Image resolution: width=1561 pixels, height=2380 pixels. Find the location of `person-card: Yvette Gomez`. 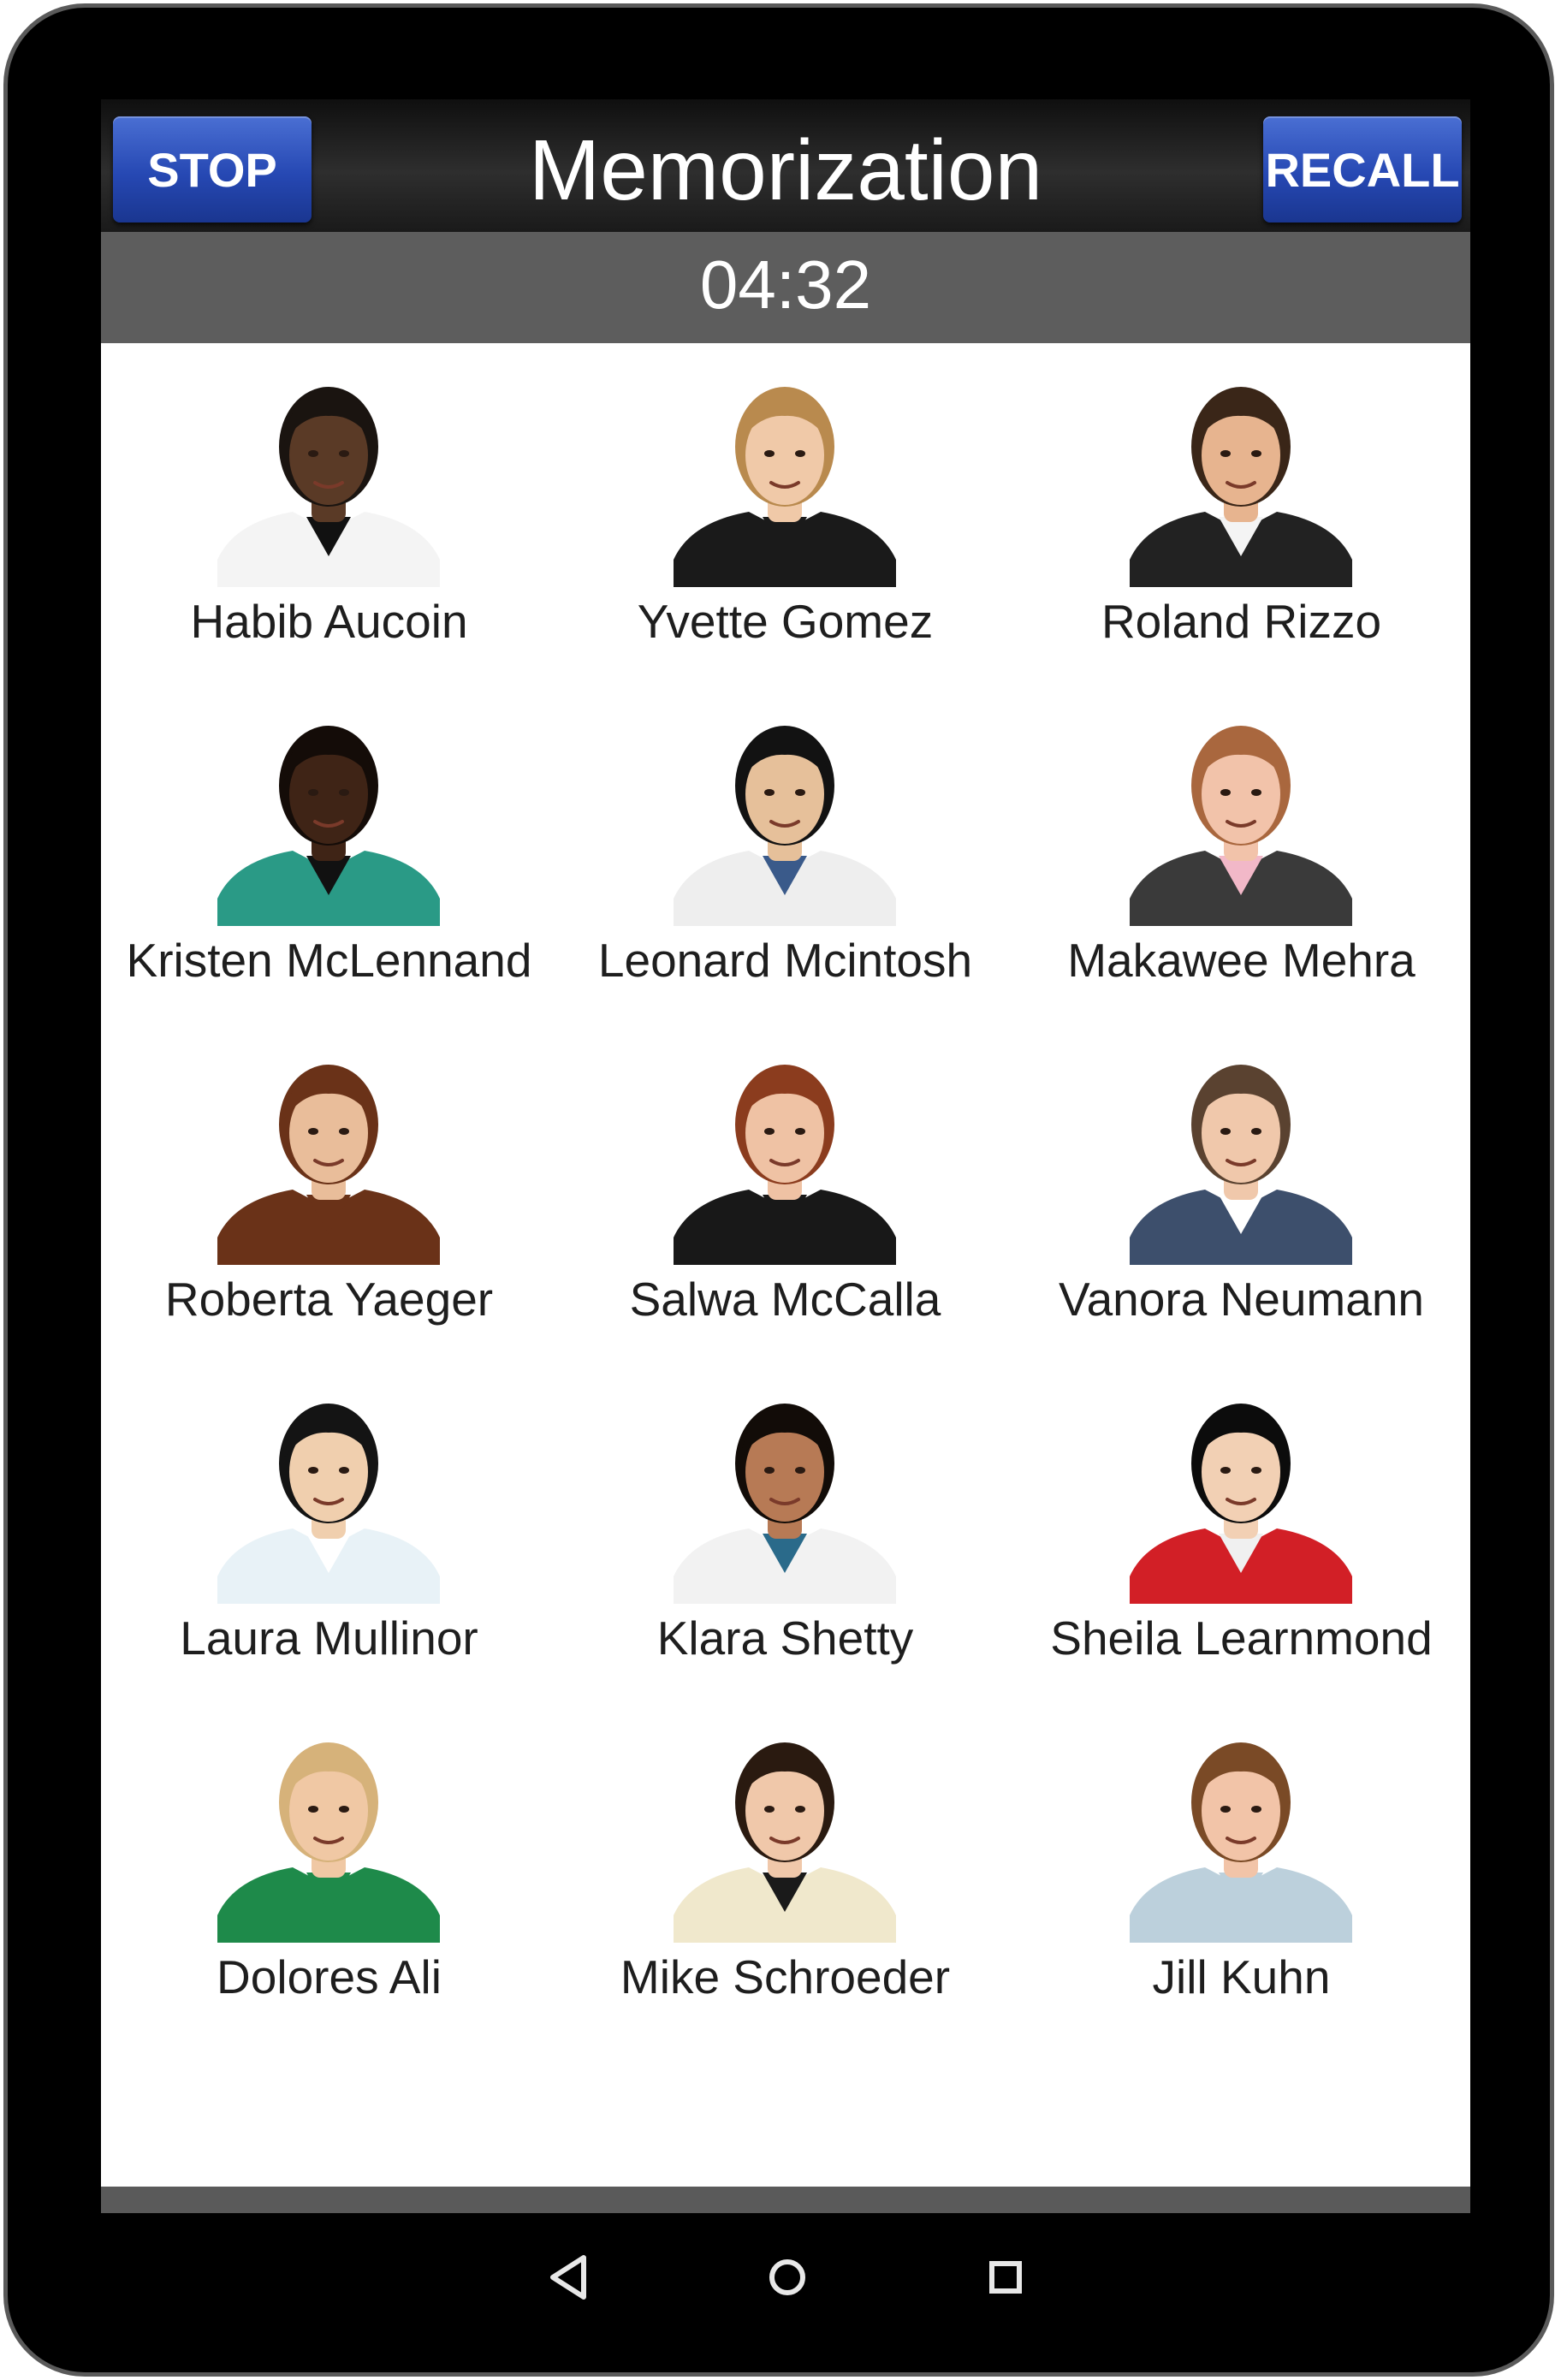

person-card: Yvette Gomez is located at coordinates (785, 516).